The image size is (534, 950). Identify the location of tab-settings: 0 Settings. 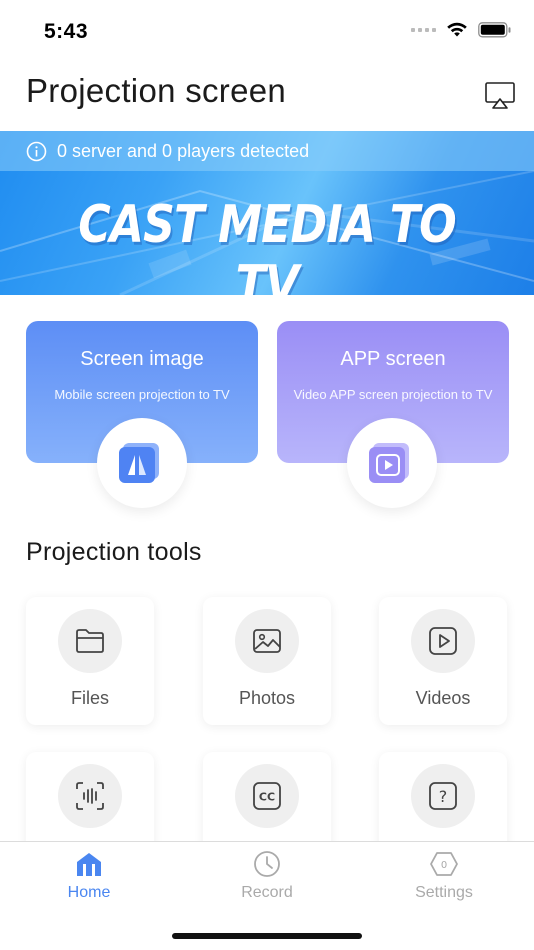
(444, 876).